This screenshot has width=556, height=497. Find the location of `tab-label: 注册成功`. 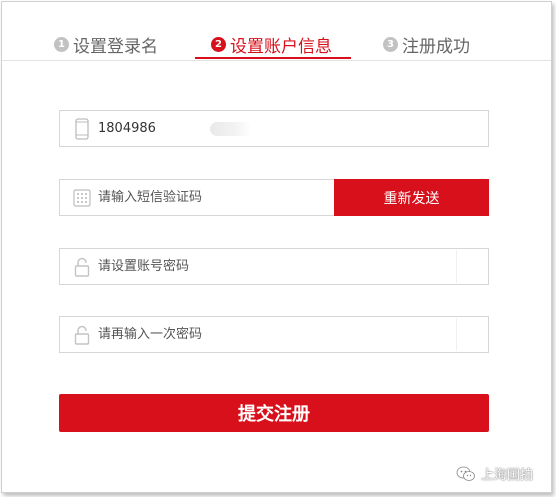

tab-label: 注册成功 is located at coordinates (436, 46).